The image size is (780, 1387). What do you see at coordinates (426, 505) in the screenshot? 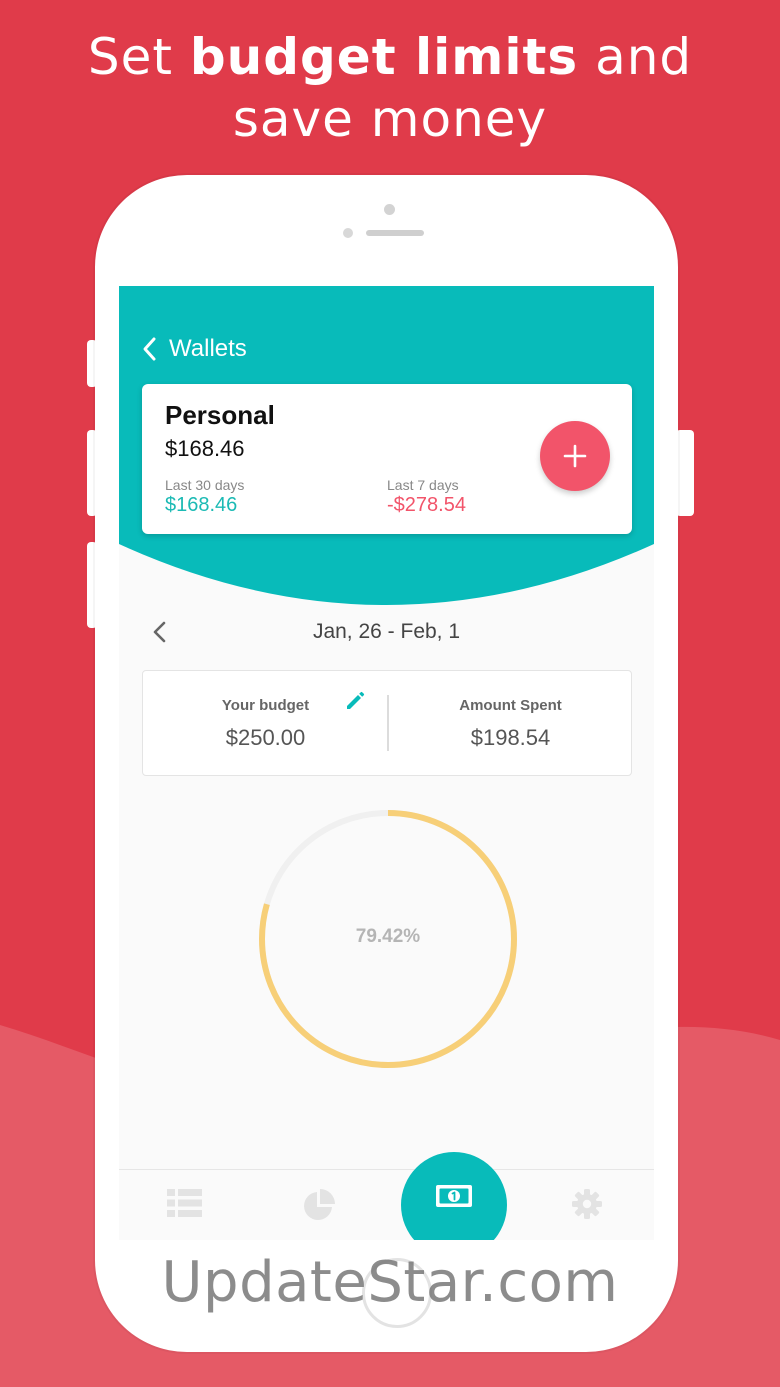
I see `last-7-days-value: -$278.54` at bounding box center [426, 505].